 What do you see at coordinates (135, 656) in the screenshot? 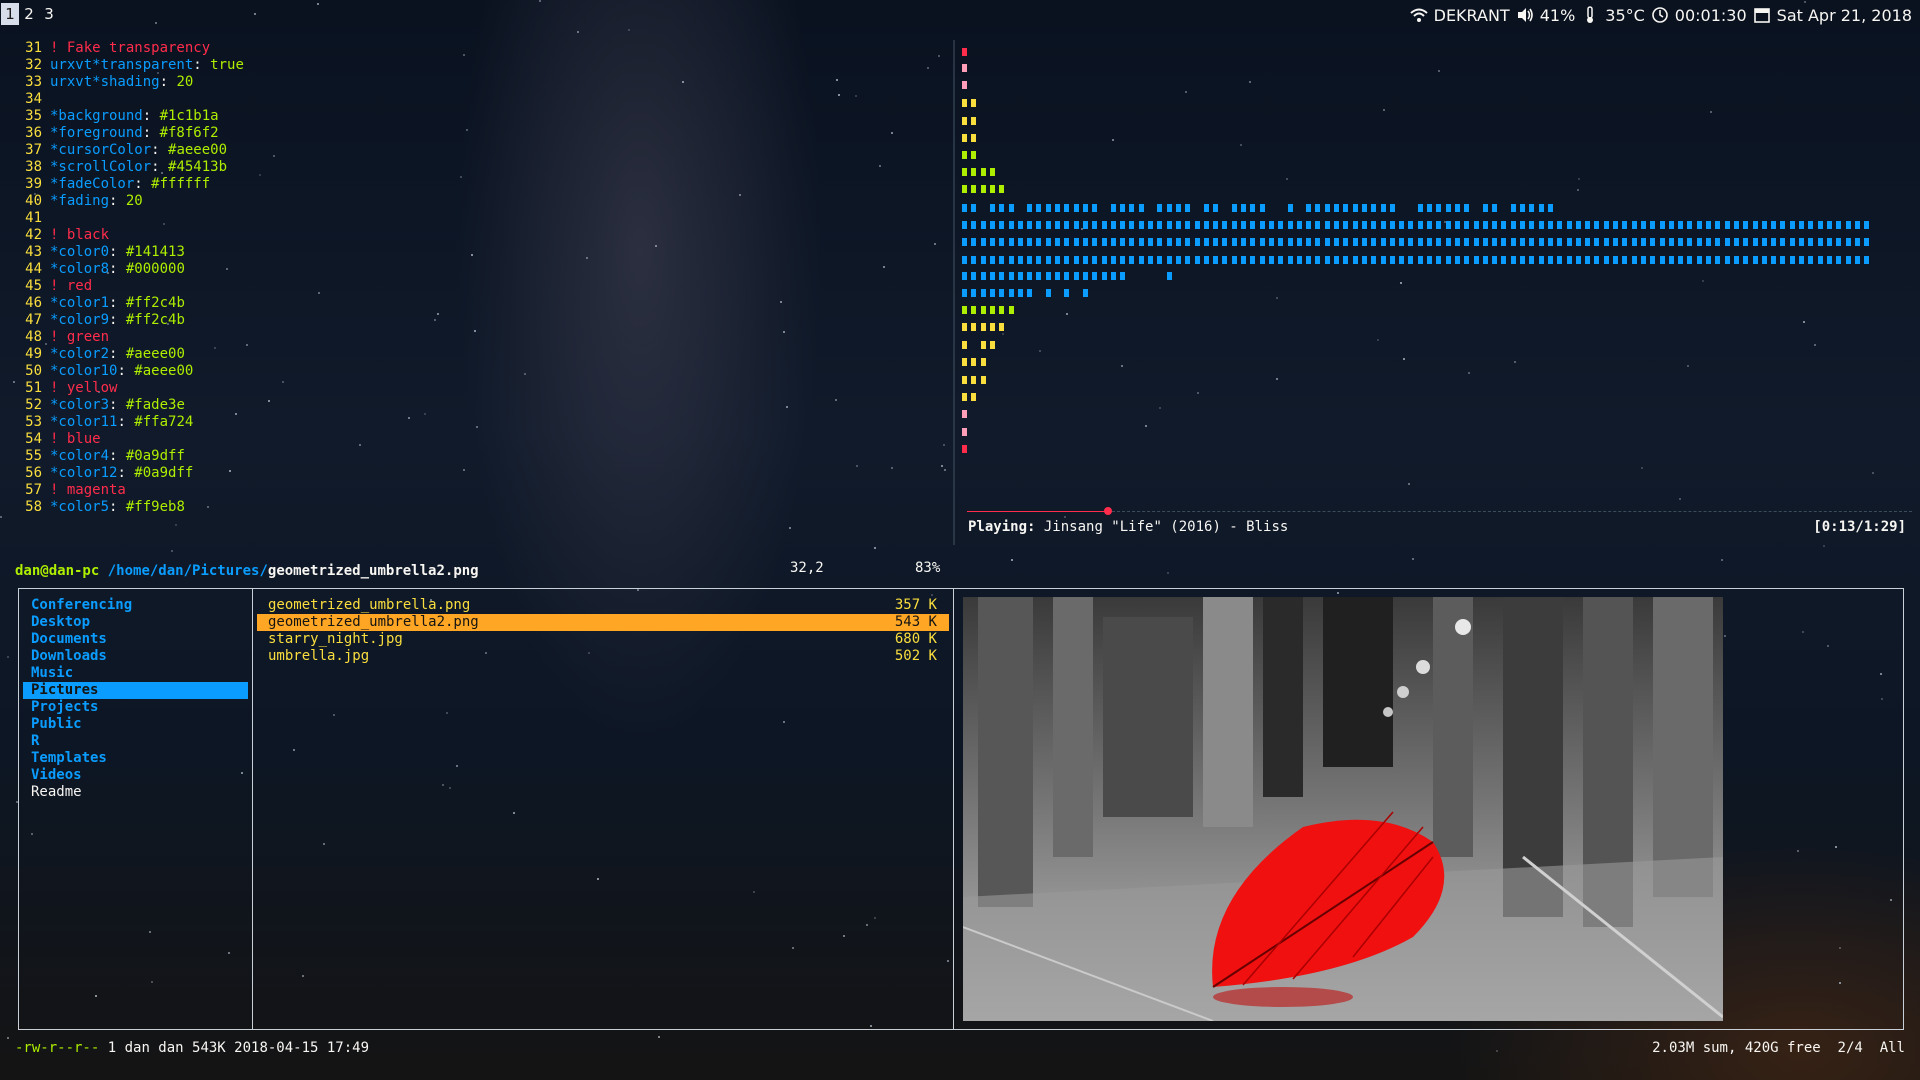
I see `dir-entry: Downloads` at bounding box center [135, 656].